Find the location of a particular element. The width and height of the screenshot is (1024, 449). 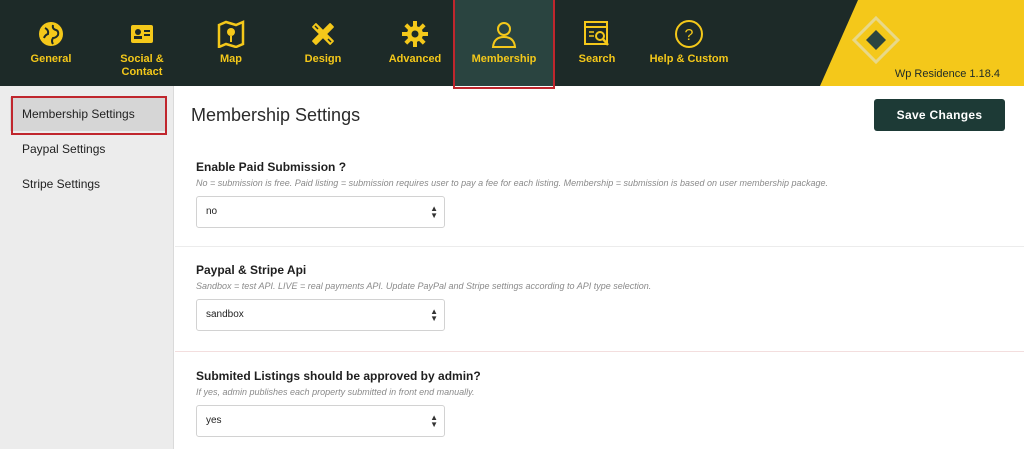

nav-item-social-contact: Social & Contact is located at coordinates (142, 43).